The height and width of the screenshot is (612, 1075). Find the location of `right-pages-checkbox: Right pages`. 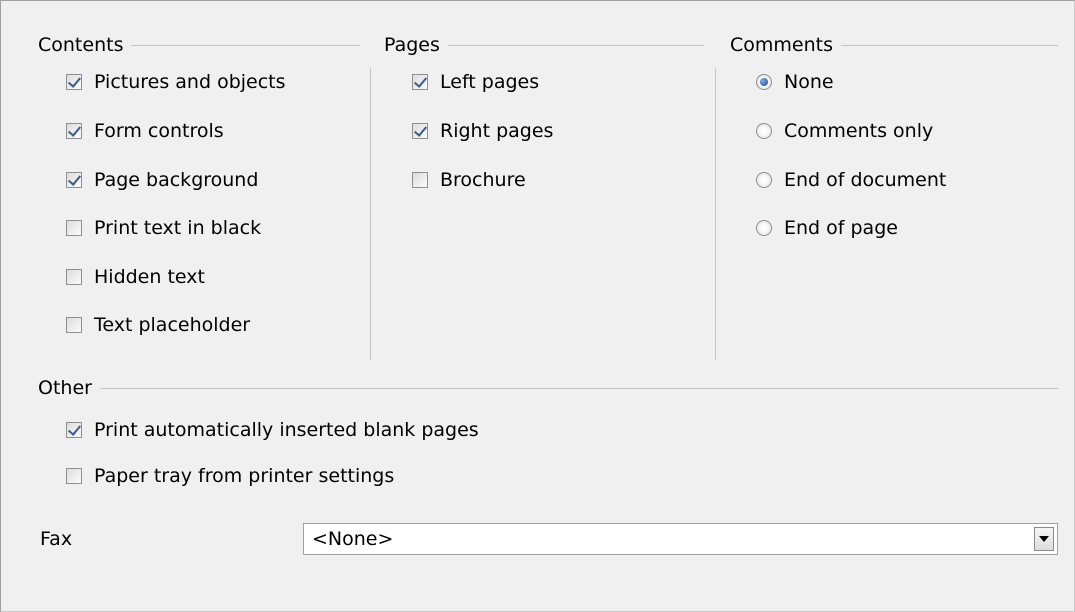

right-pages-checkbox: Right pages is located at coordinates (482, 131).